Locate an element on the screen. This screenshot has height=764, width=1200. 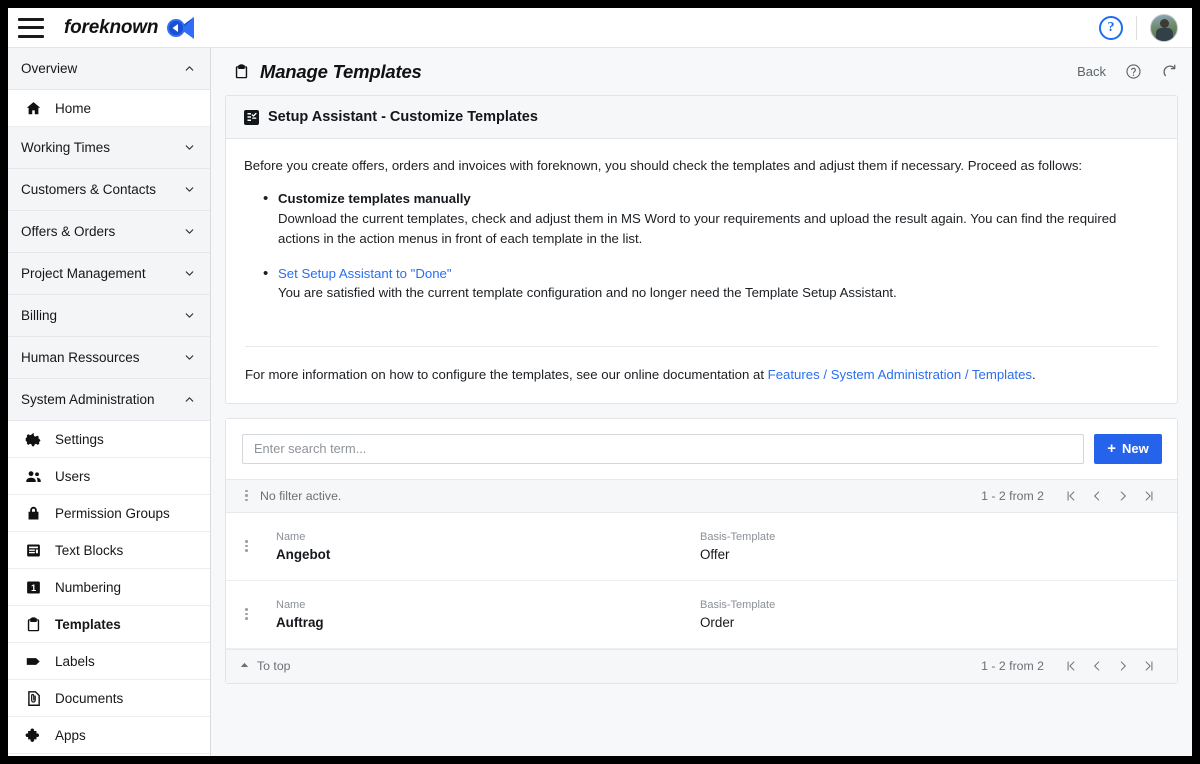
sidebar-item-settings: Settings is located at coordinates (109, 439).